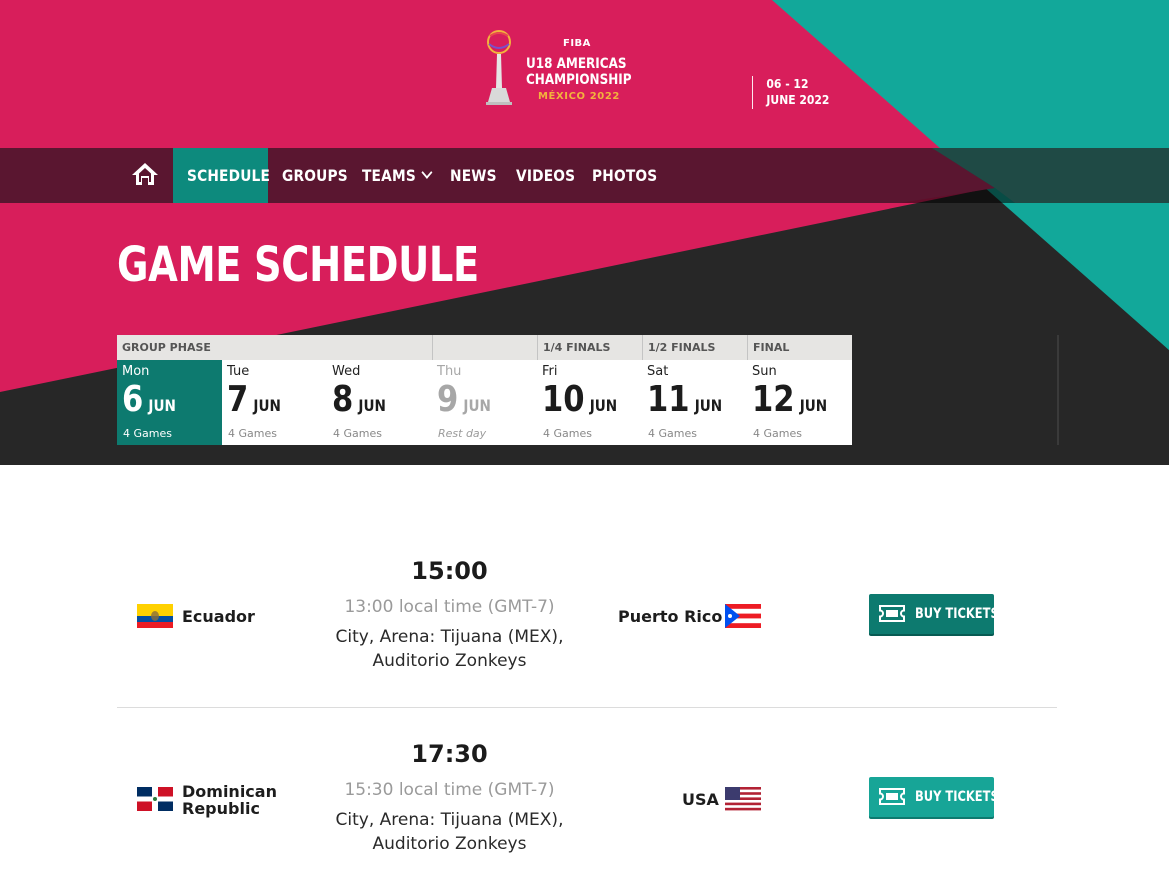 This screenshot has width=1169, height=889. I want to click on day-weekday: Mon, so click(136, 371).